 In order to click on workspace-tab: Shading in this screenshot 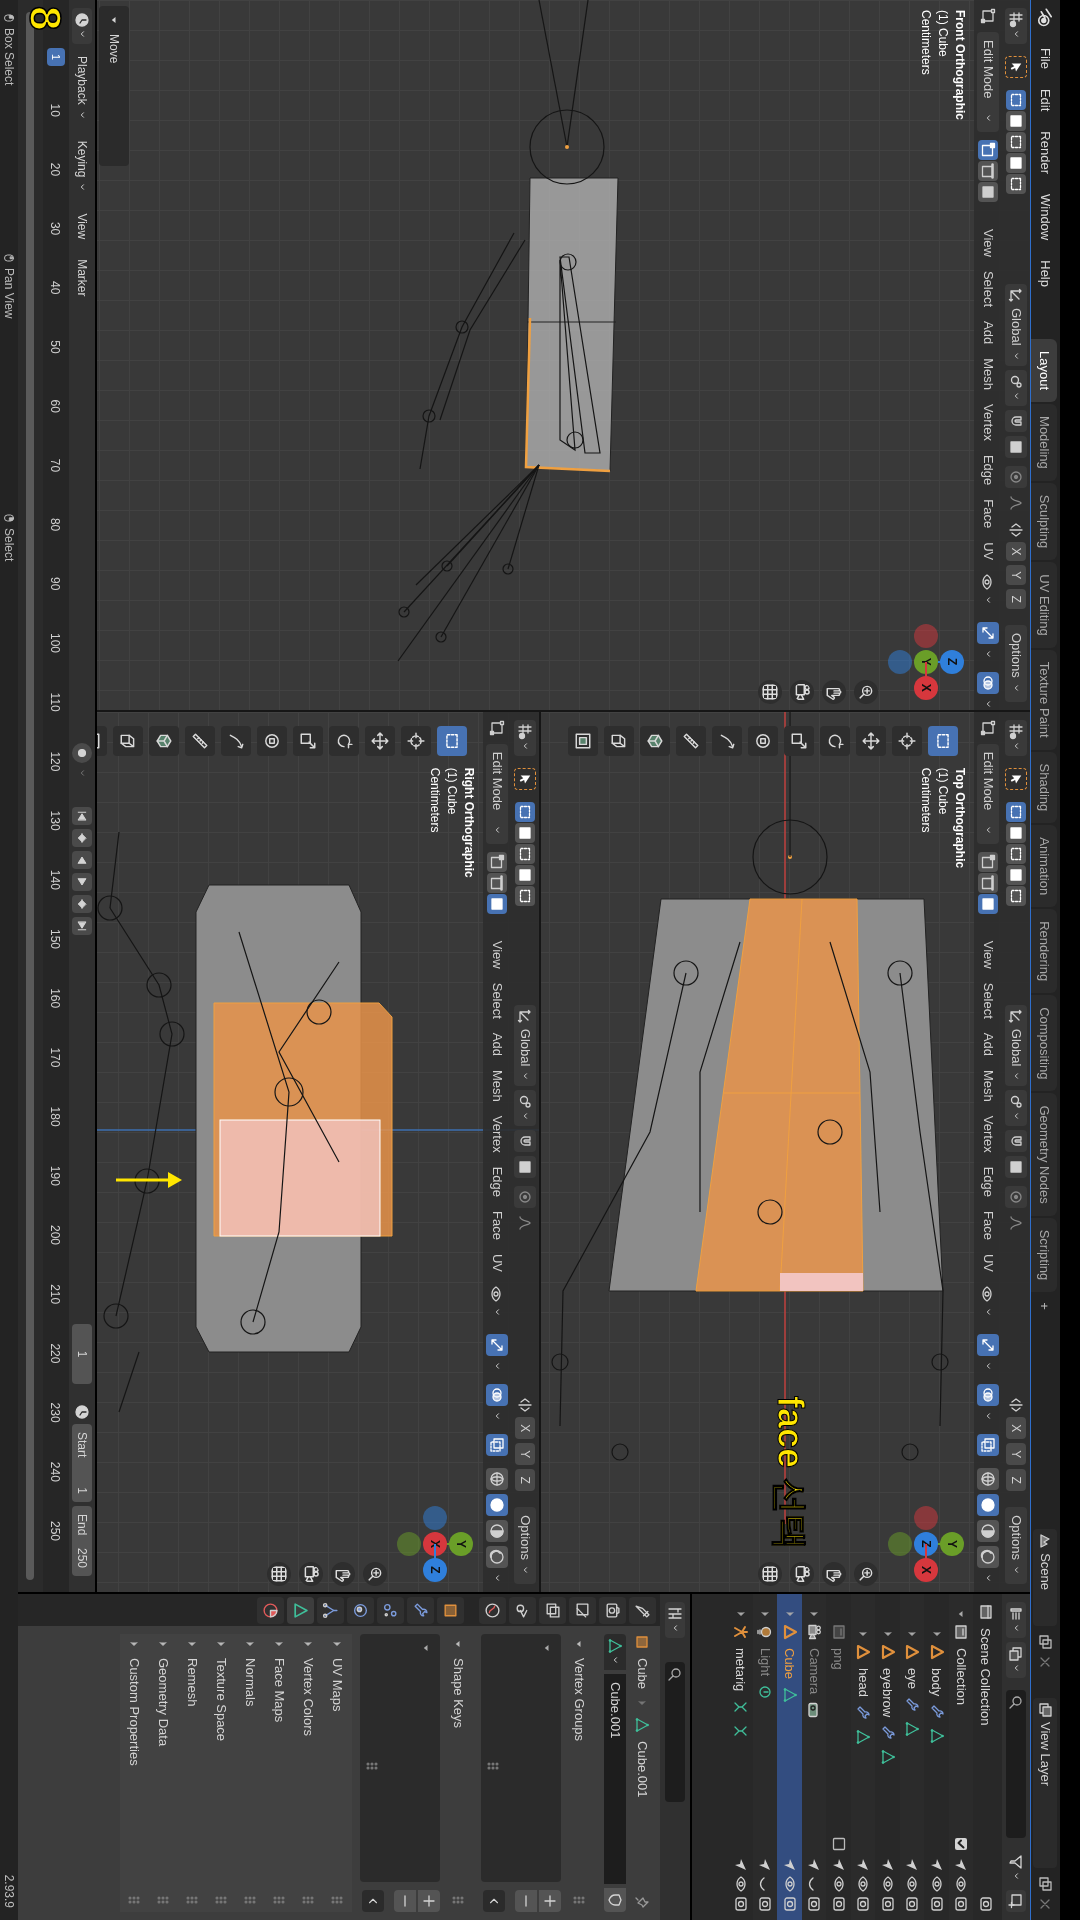, I will do `click(1044, 787)`.